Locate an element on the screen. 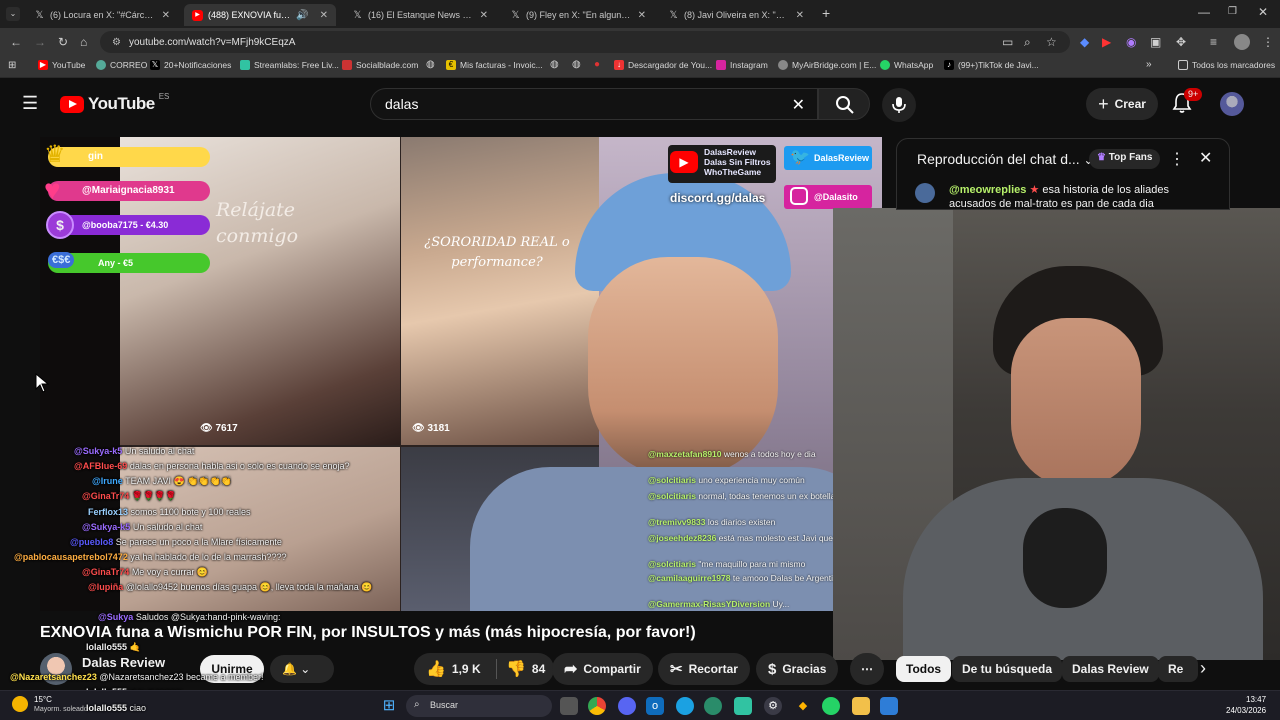 Image resolution: width=1280 pixels, height=720 pixels. bookmark: CORREO is located at coordinates (121, 65).